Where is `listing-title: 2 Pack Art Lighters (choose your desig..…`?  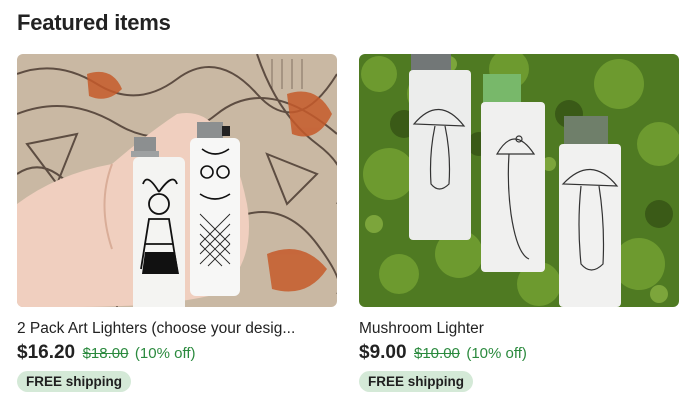 listing-title: 2 Pack Art Lighters (choose your desig..… is located at coordinates (176, 329).